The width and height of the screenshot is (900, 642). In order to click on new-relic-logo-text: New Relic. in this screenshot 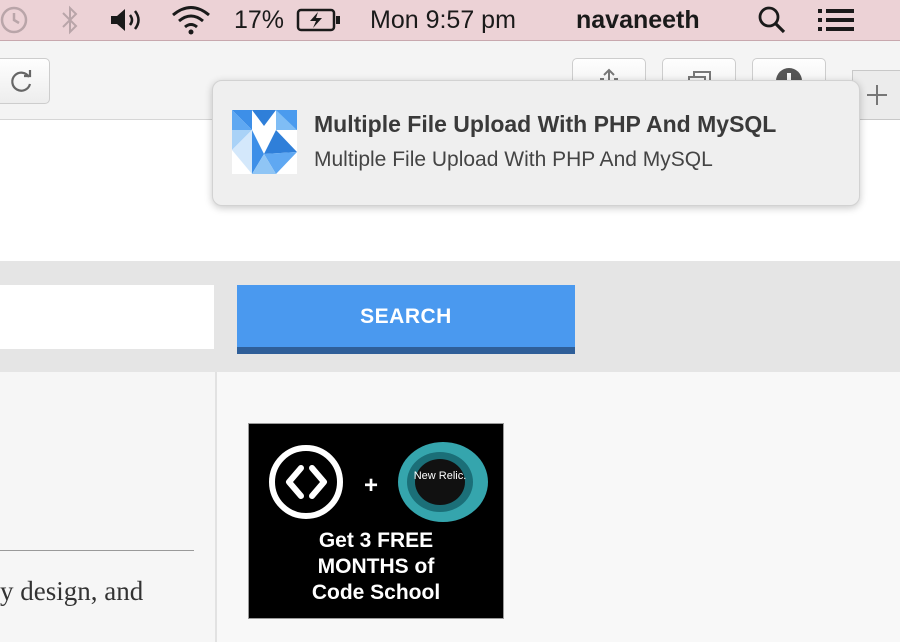, I will do `click(440, 476)`.